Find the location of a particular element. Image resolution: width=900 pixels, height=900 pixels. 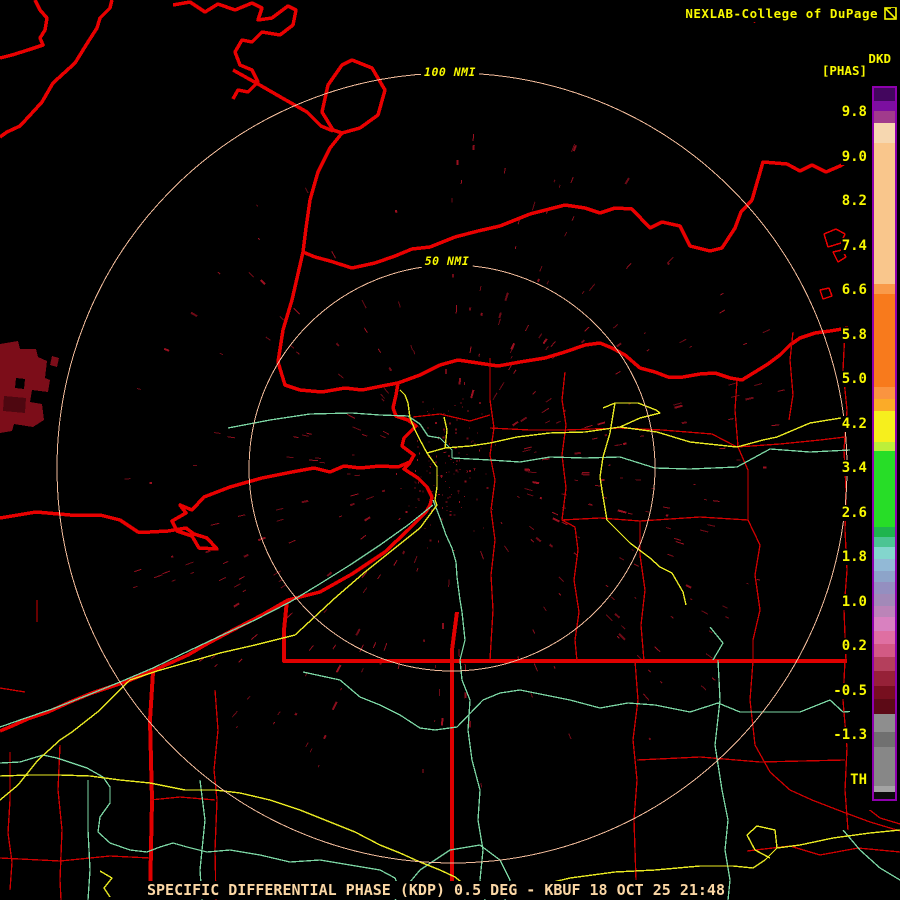

colorbar is located at coordinates (884, 443).